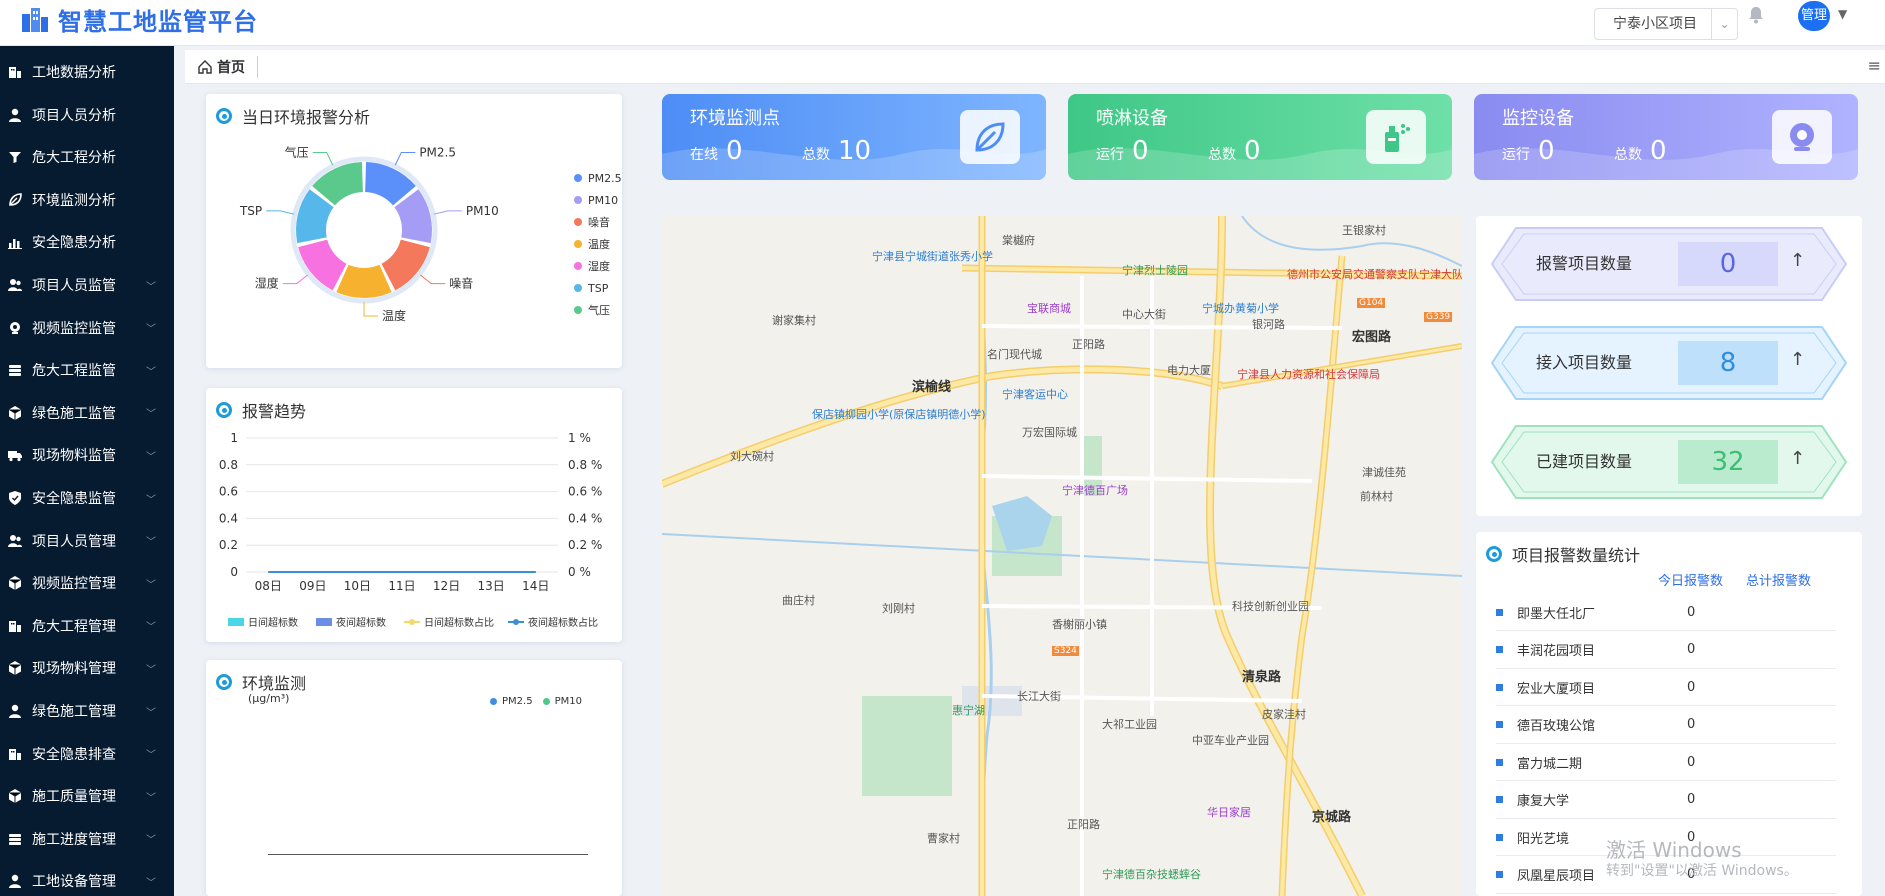 Image resolution: width=1885 pixels, height=896 pixels. What do you see at coordinates (87, 285) in the screenshot?
I see `sidebar-item-6: 项目人员监管 ﹀` at bounding box center [87, 285].